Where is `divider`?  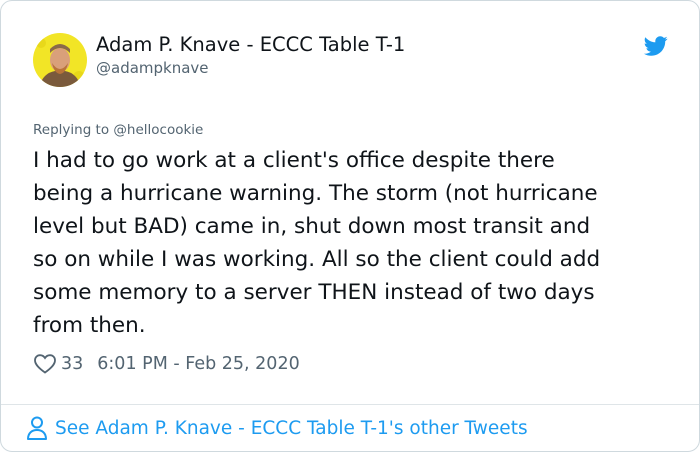
divider is located at coordinates (350, 404).